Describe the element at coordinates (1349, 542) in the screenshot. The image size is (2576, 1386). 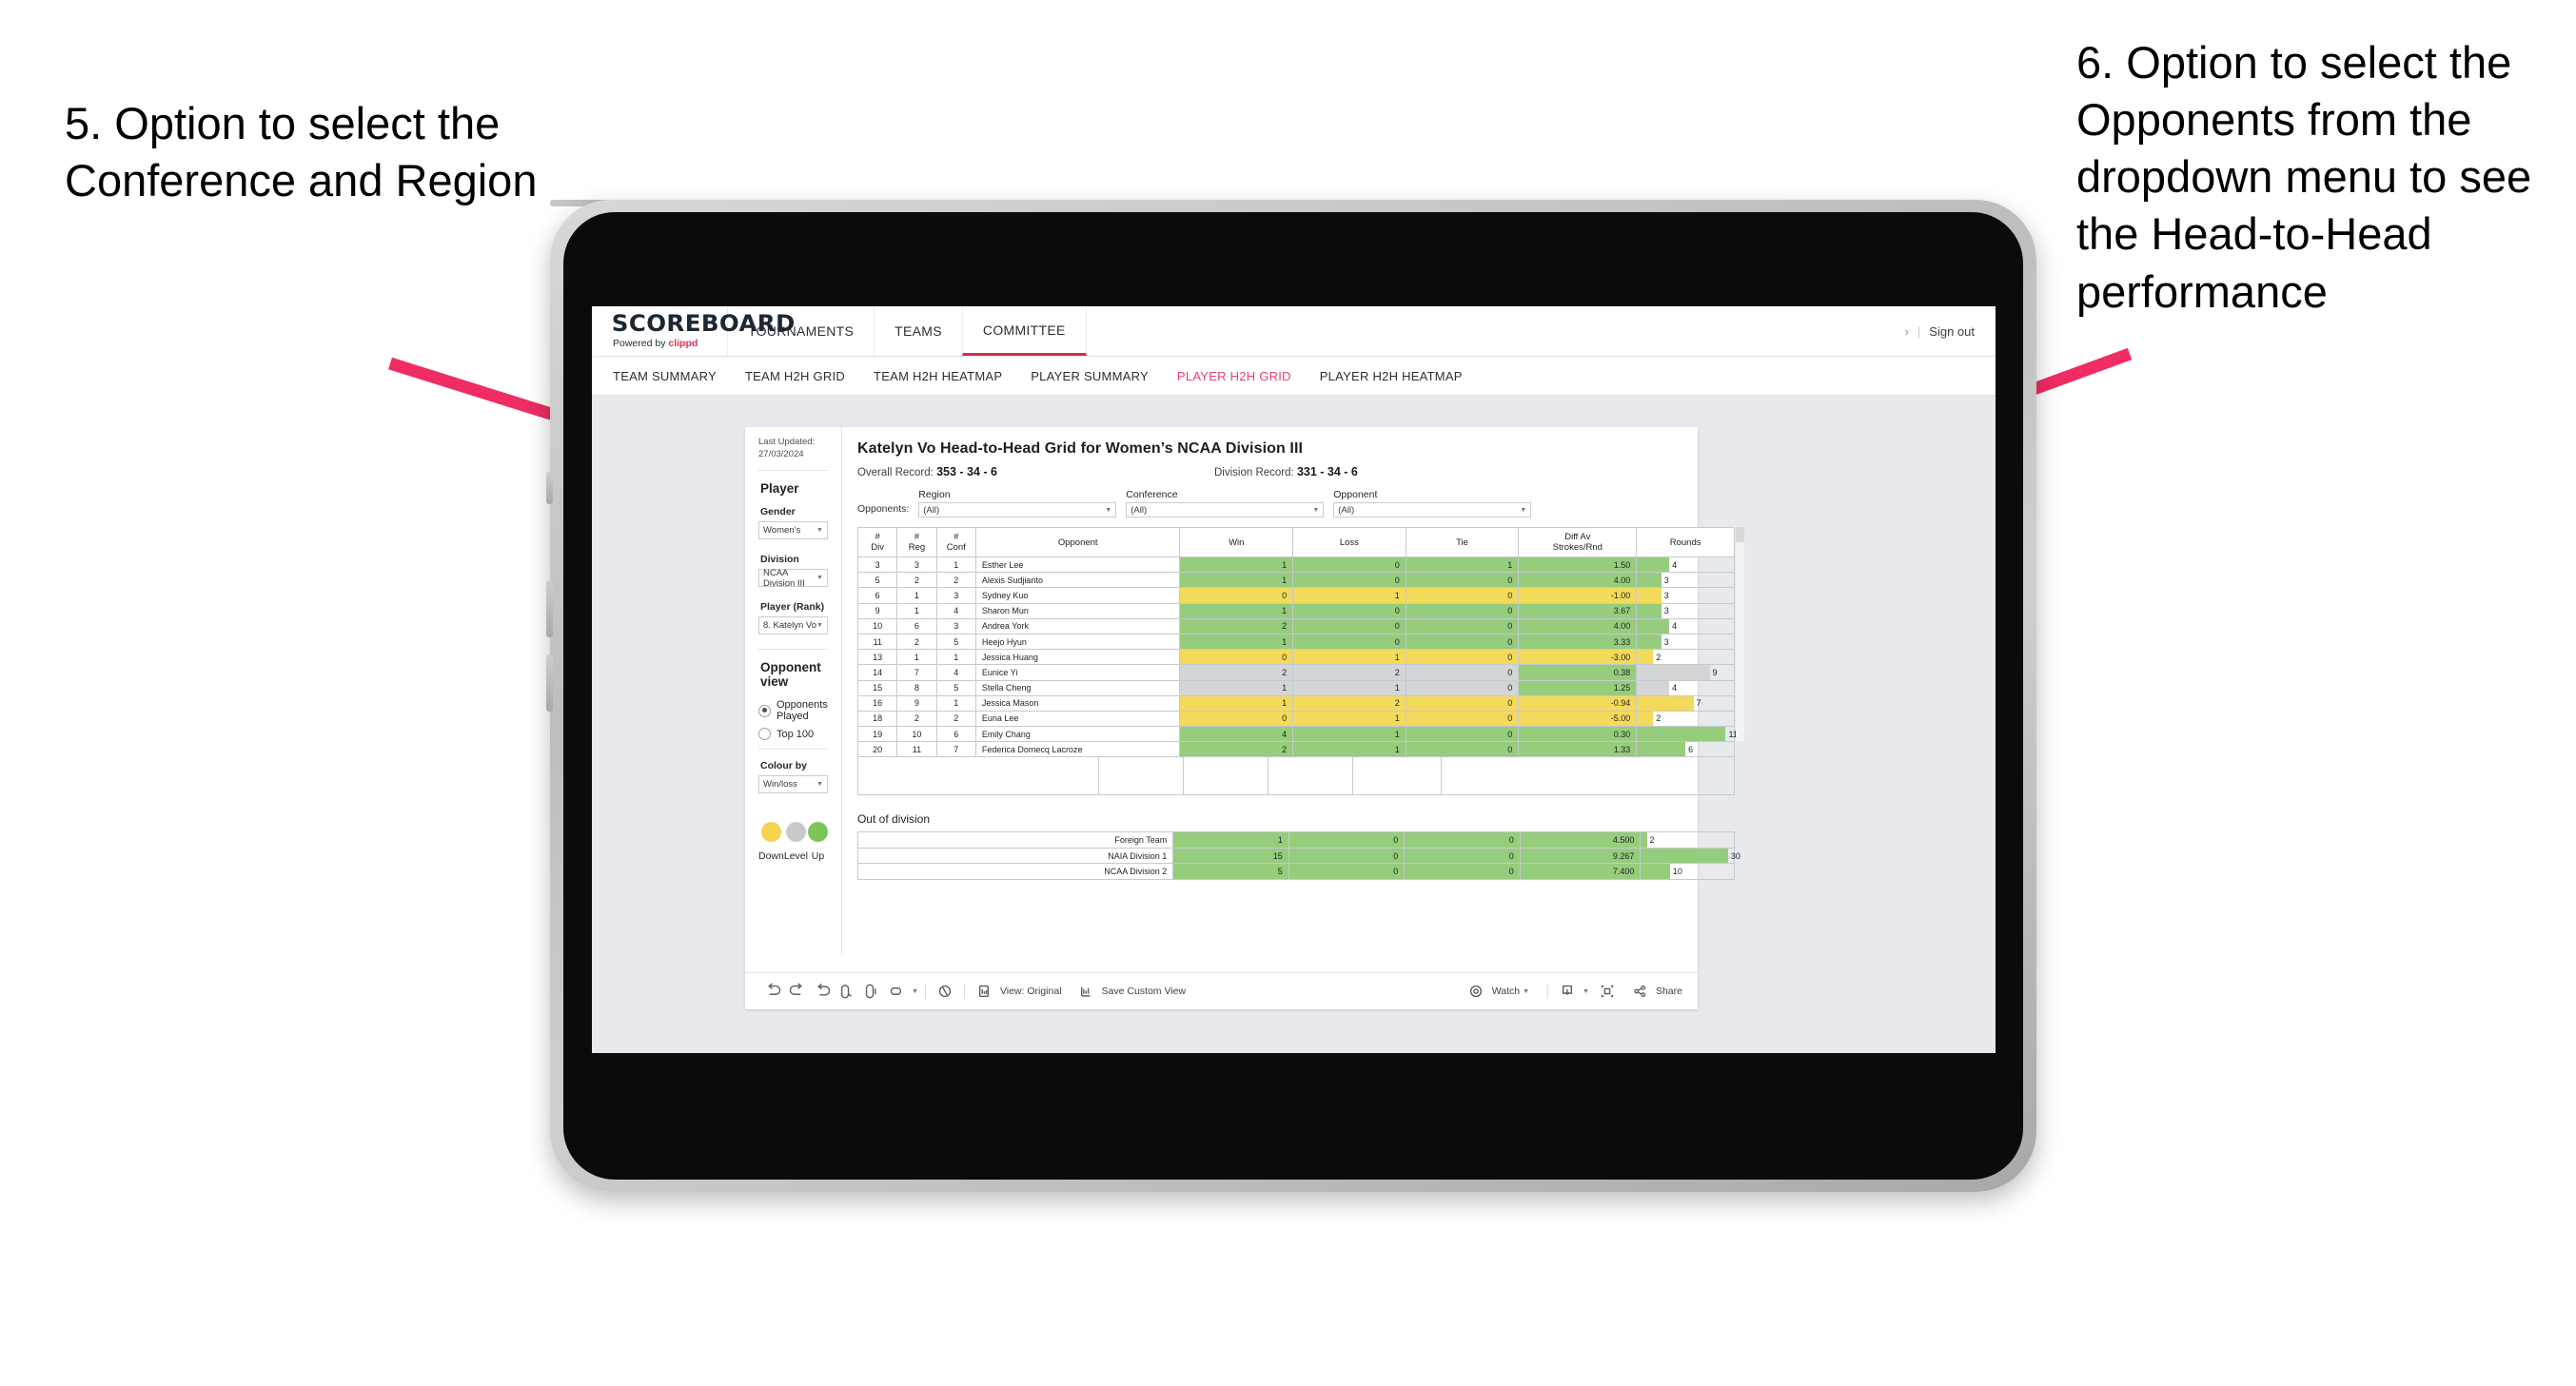
I see `col-header-loss: Loss` at that location.